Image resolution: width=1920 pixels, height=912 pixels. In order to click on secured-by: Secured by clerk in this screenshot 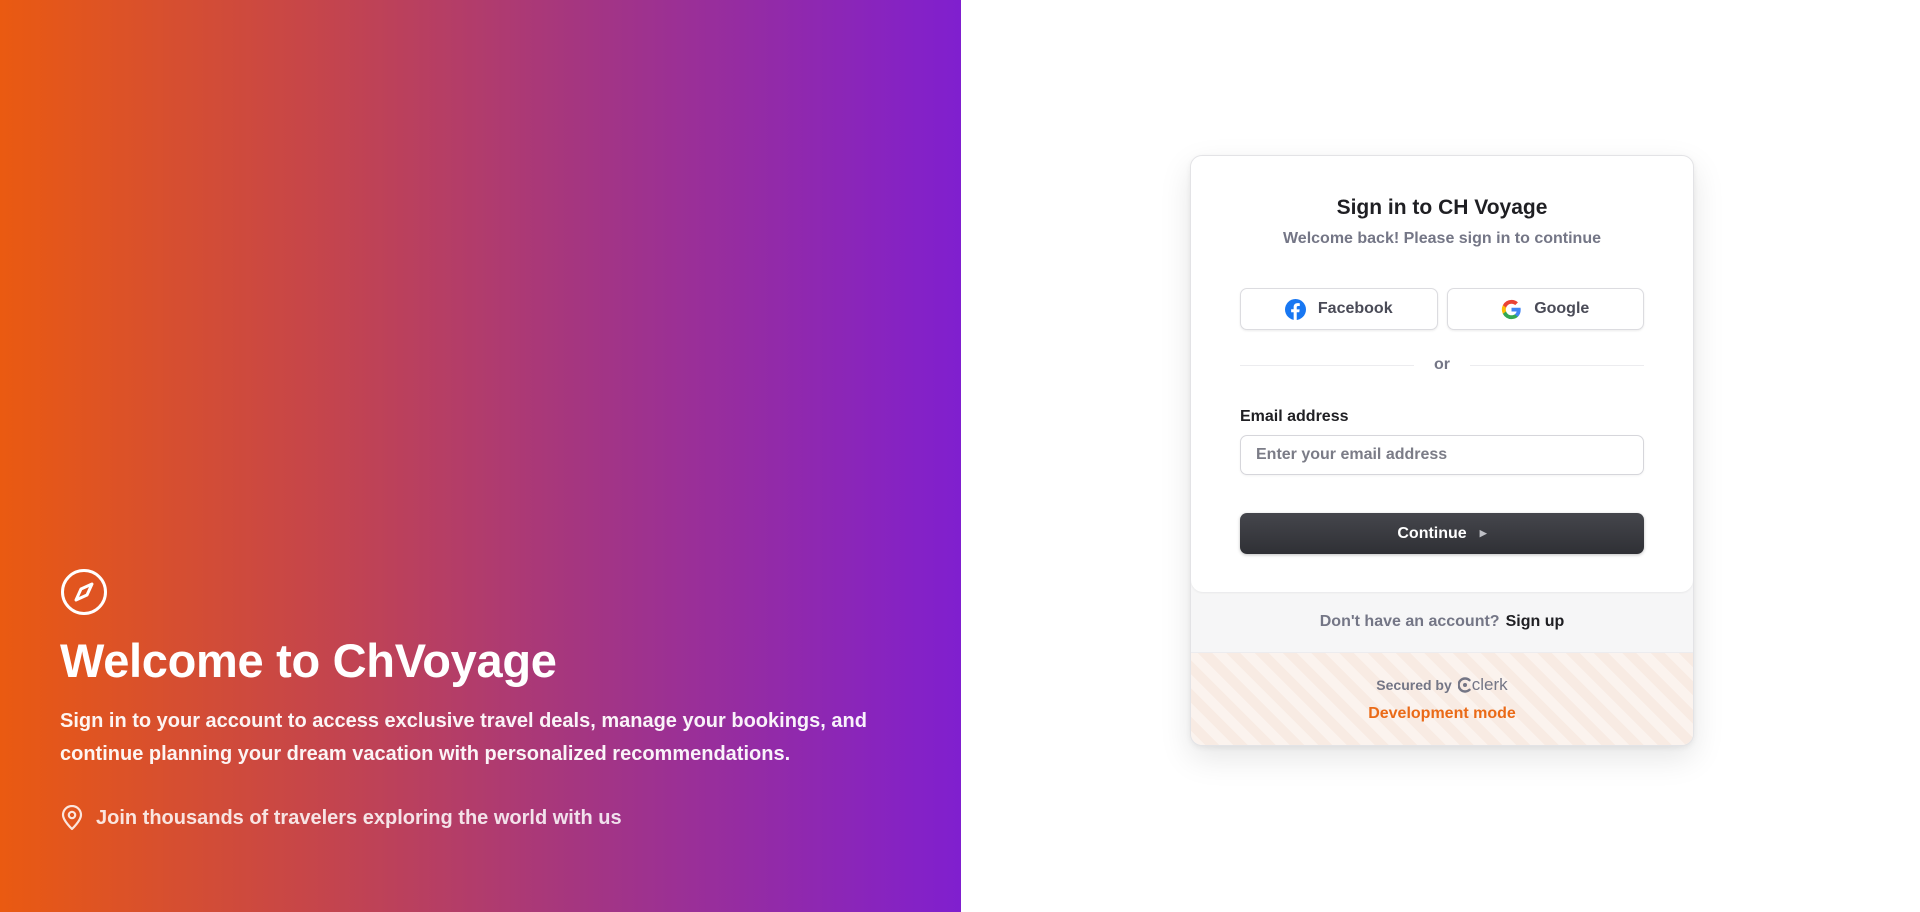, I will do `click(1441, 685)`.